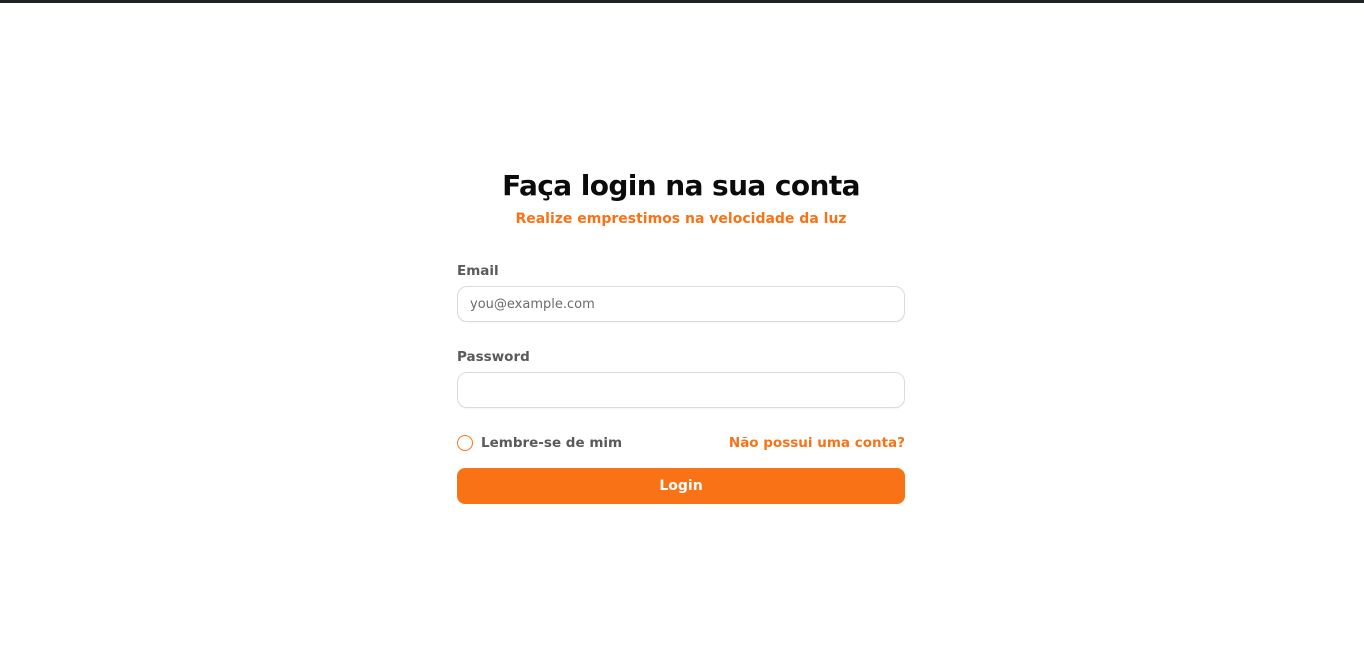 This screenshot has height=648, width=1364. I want to click on login-button: Login, so click(681, 486).